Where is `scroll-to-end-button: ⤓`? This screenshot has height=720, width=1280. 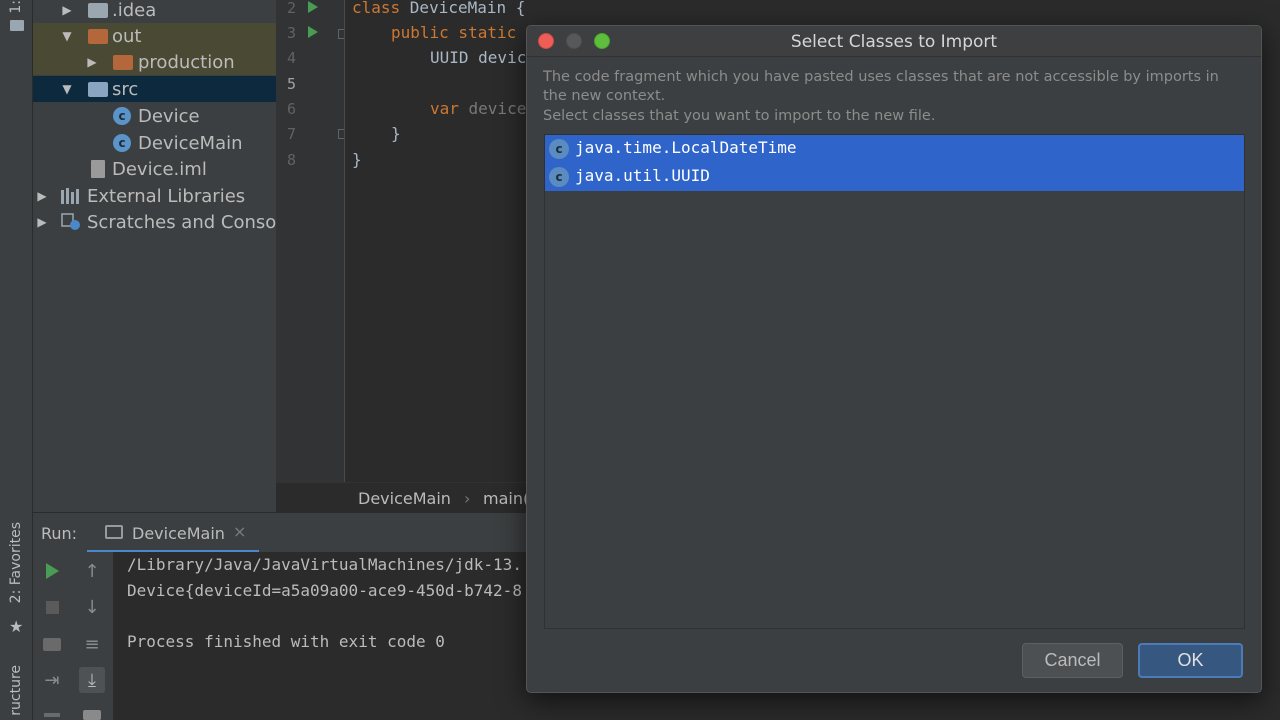
scroll-to-end-button: ⤓ is located at coordinates (92, 680).